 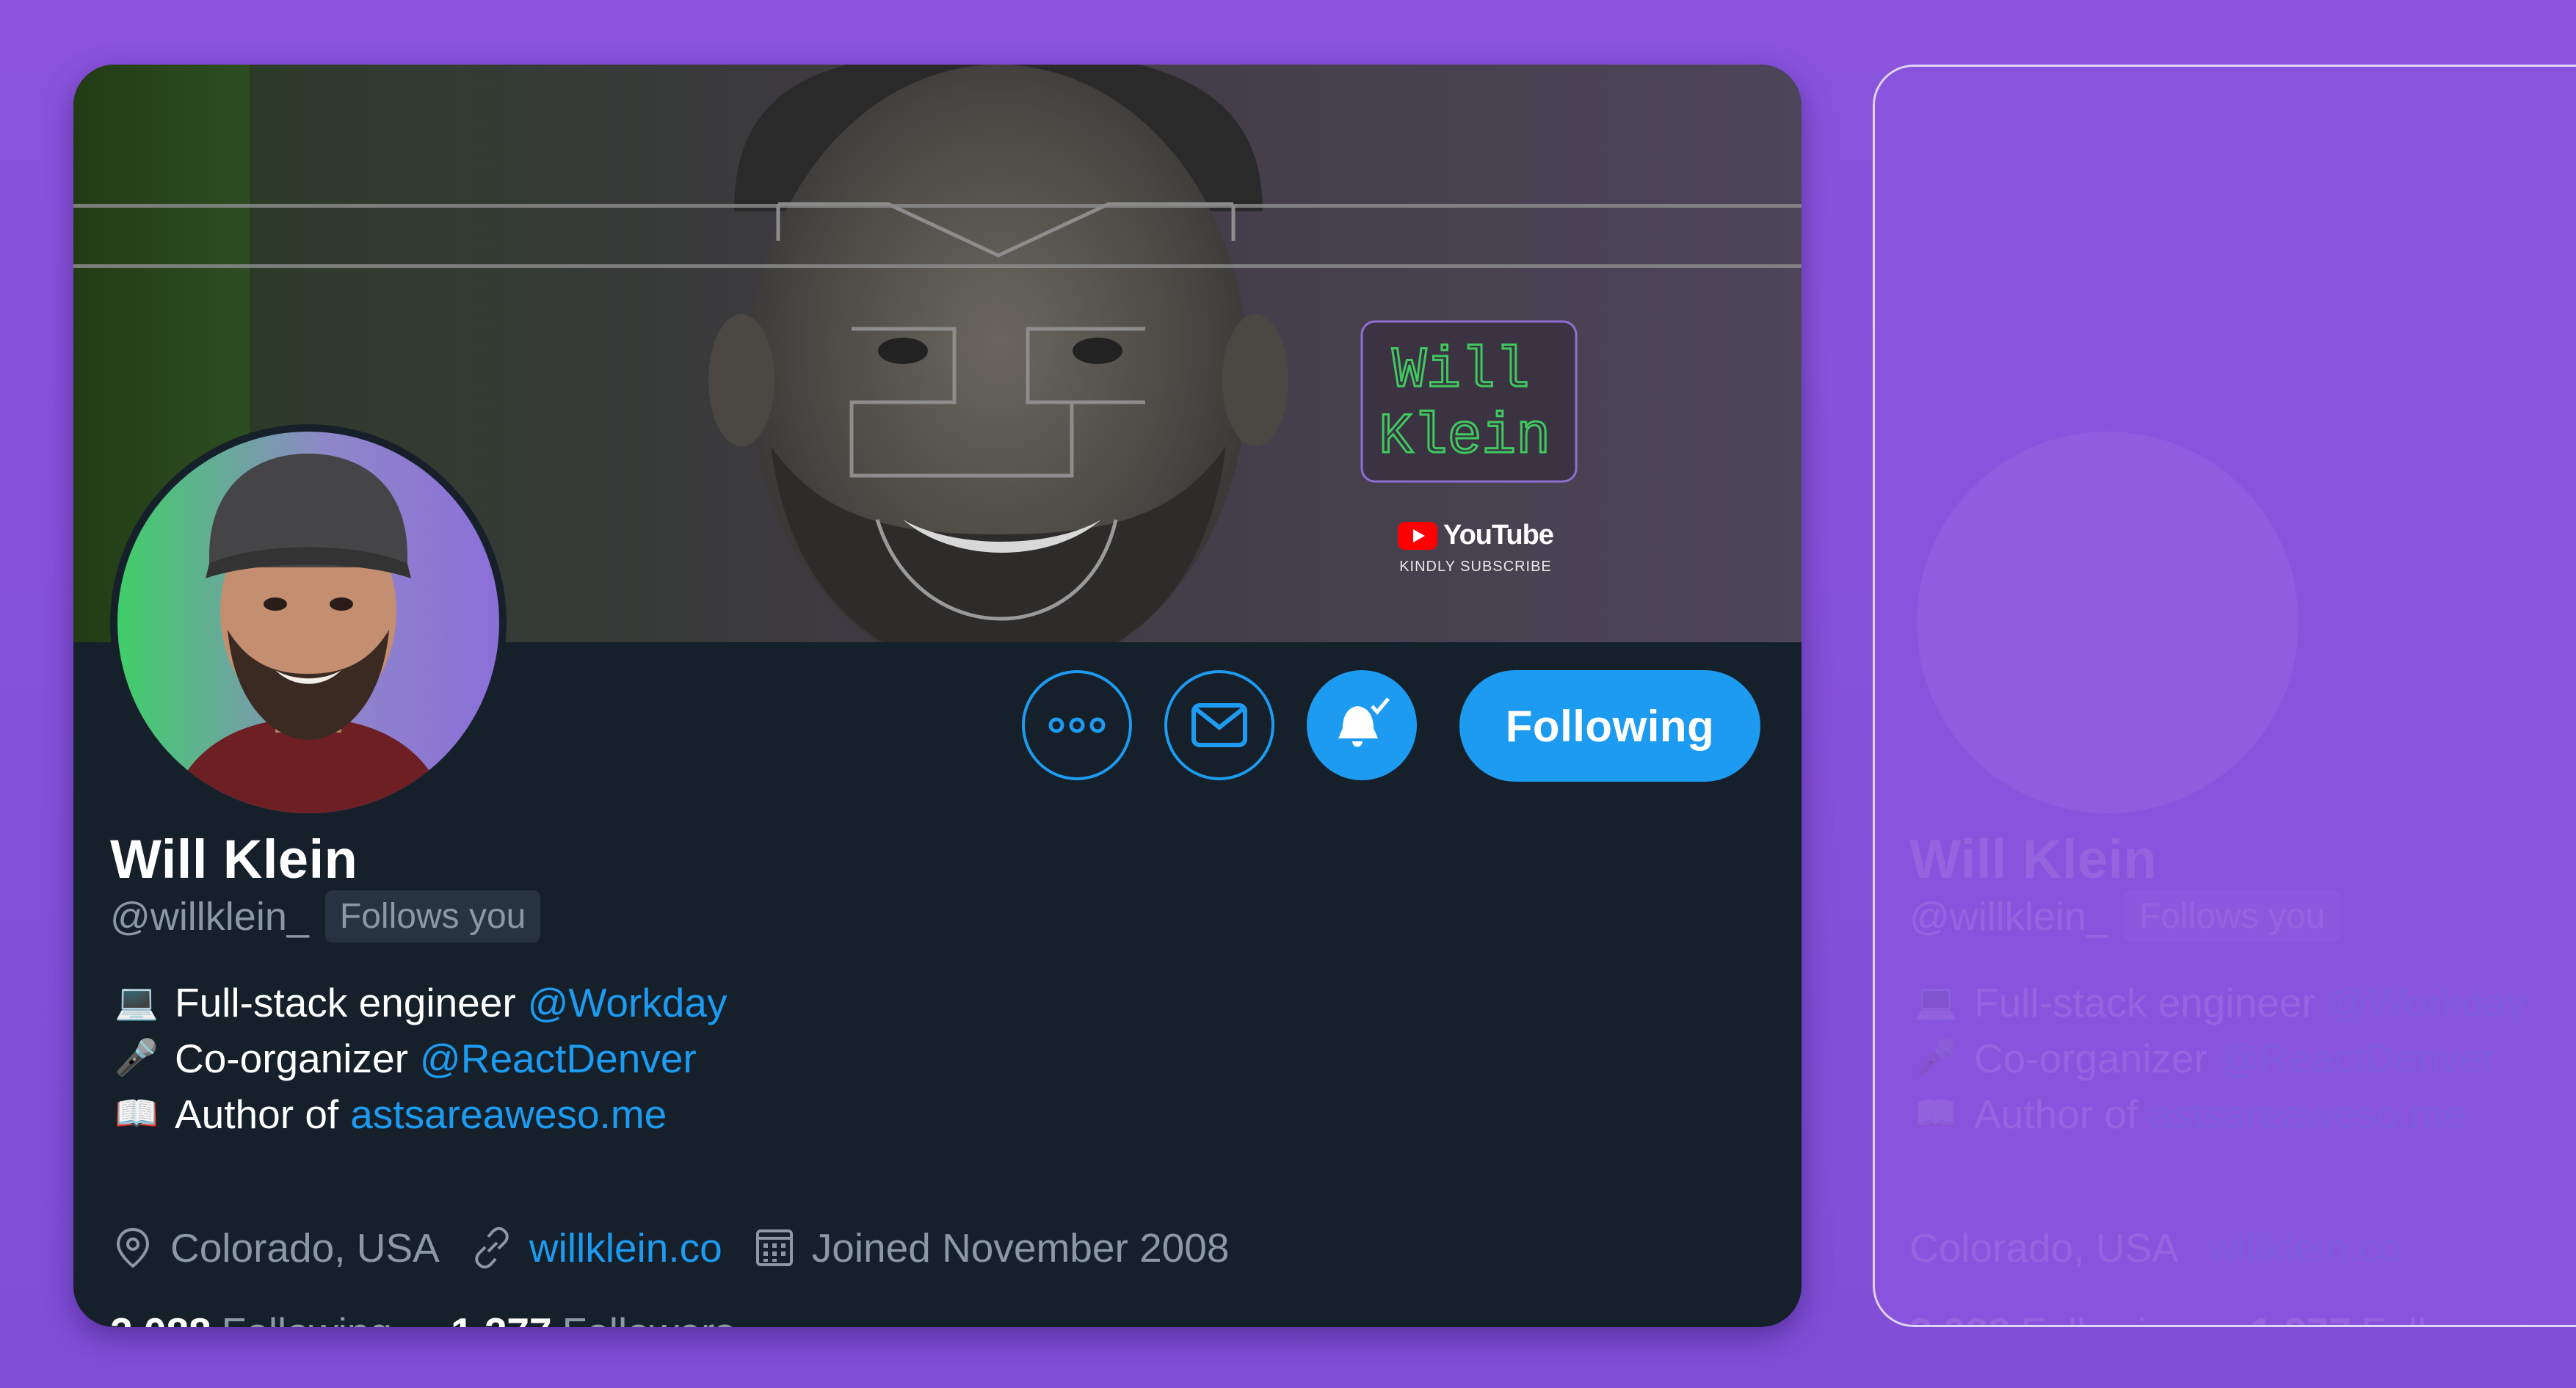 I want to click on followers-stat: 1,277 Followers, so click(x=593, y=1318).